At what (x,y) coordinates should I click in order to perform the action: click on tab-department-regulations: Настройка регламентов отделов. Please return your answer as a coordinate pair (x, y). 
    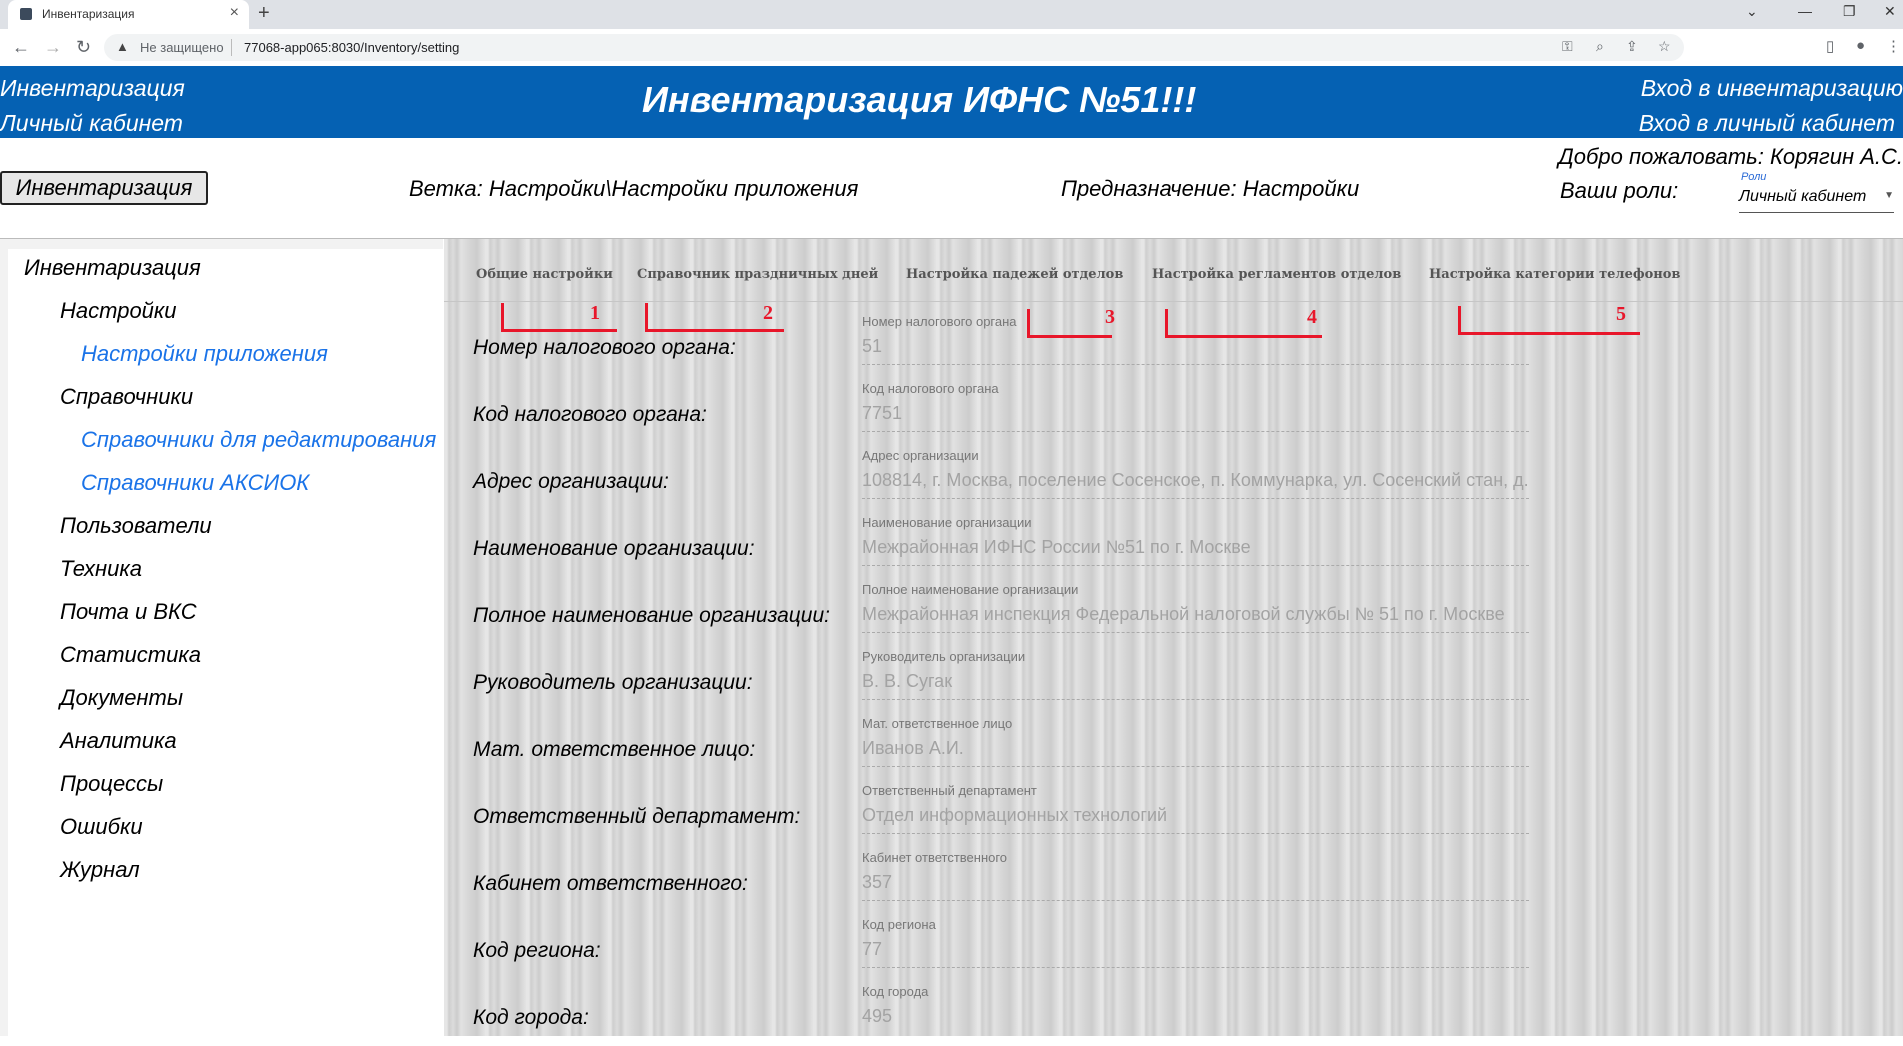
    Looking at the image, I should click on (1276, 274).